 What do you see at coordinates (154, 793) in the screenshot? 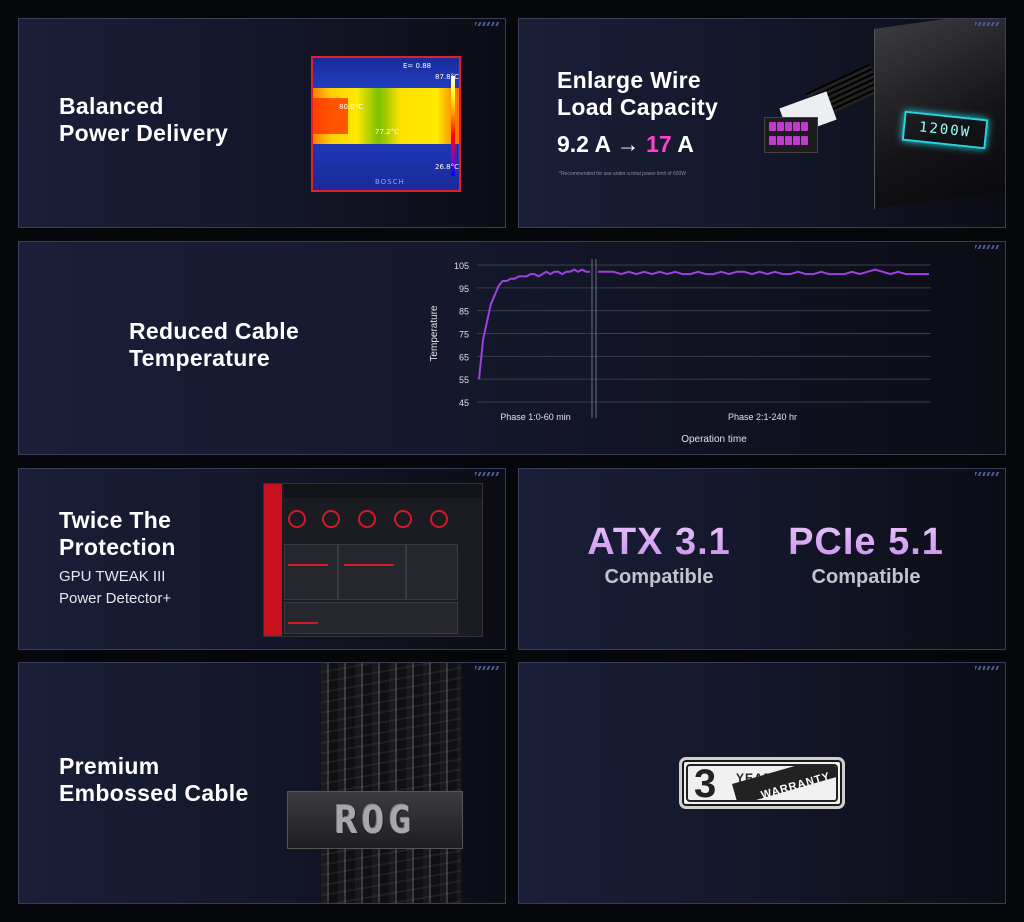
I see `title-line-2: Embossed Cable` at bounding box center [154, 793].